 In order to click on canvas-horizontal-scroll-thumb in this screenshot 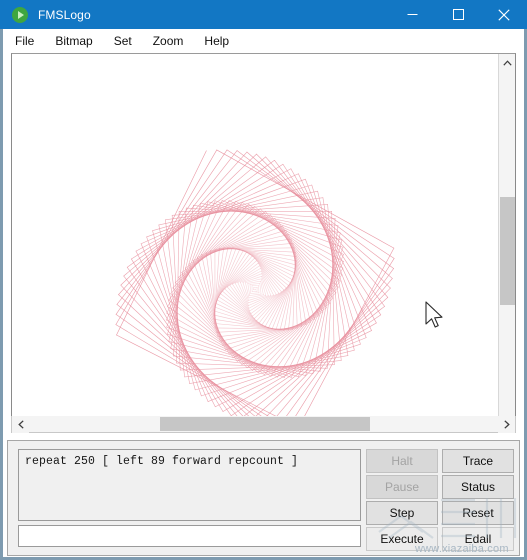, I will do `click(265, 424)`.